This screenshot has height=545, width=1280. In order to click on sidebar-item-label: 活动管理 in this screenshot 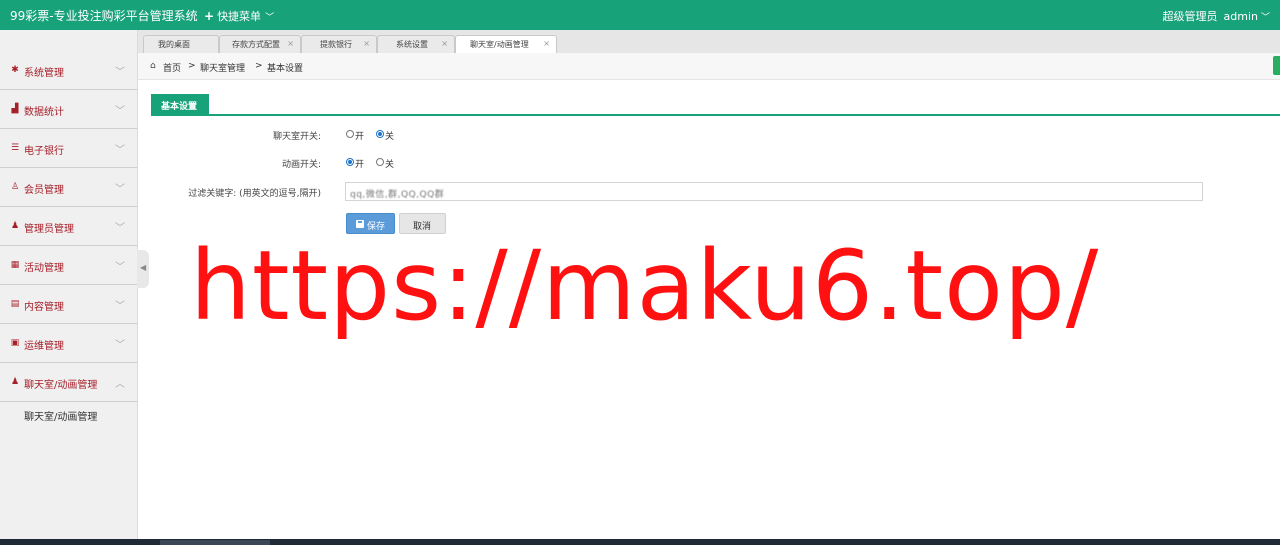, I will do `click(44, 268)`.